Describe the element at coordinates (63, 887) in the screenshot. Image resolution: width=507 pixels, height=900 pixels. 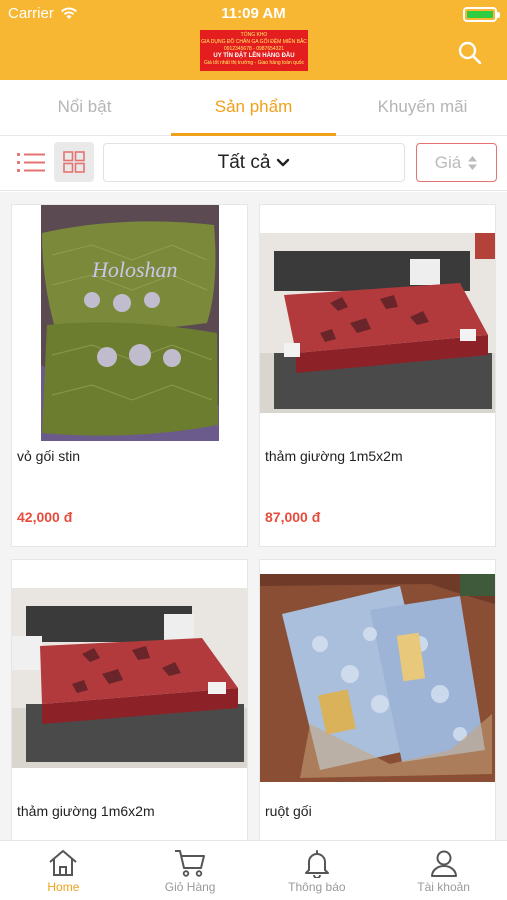
I see `nav-label: Home` at that location.